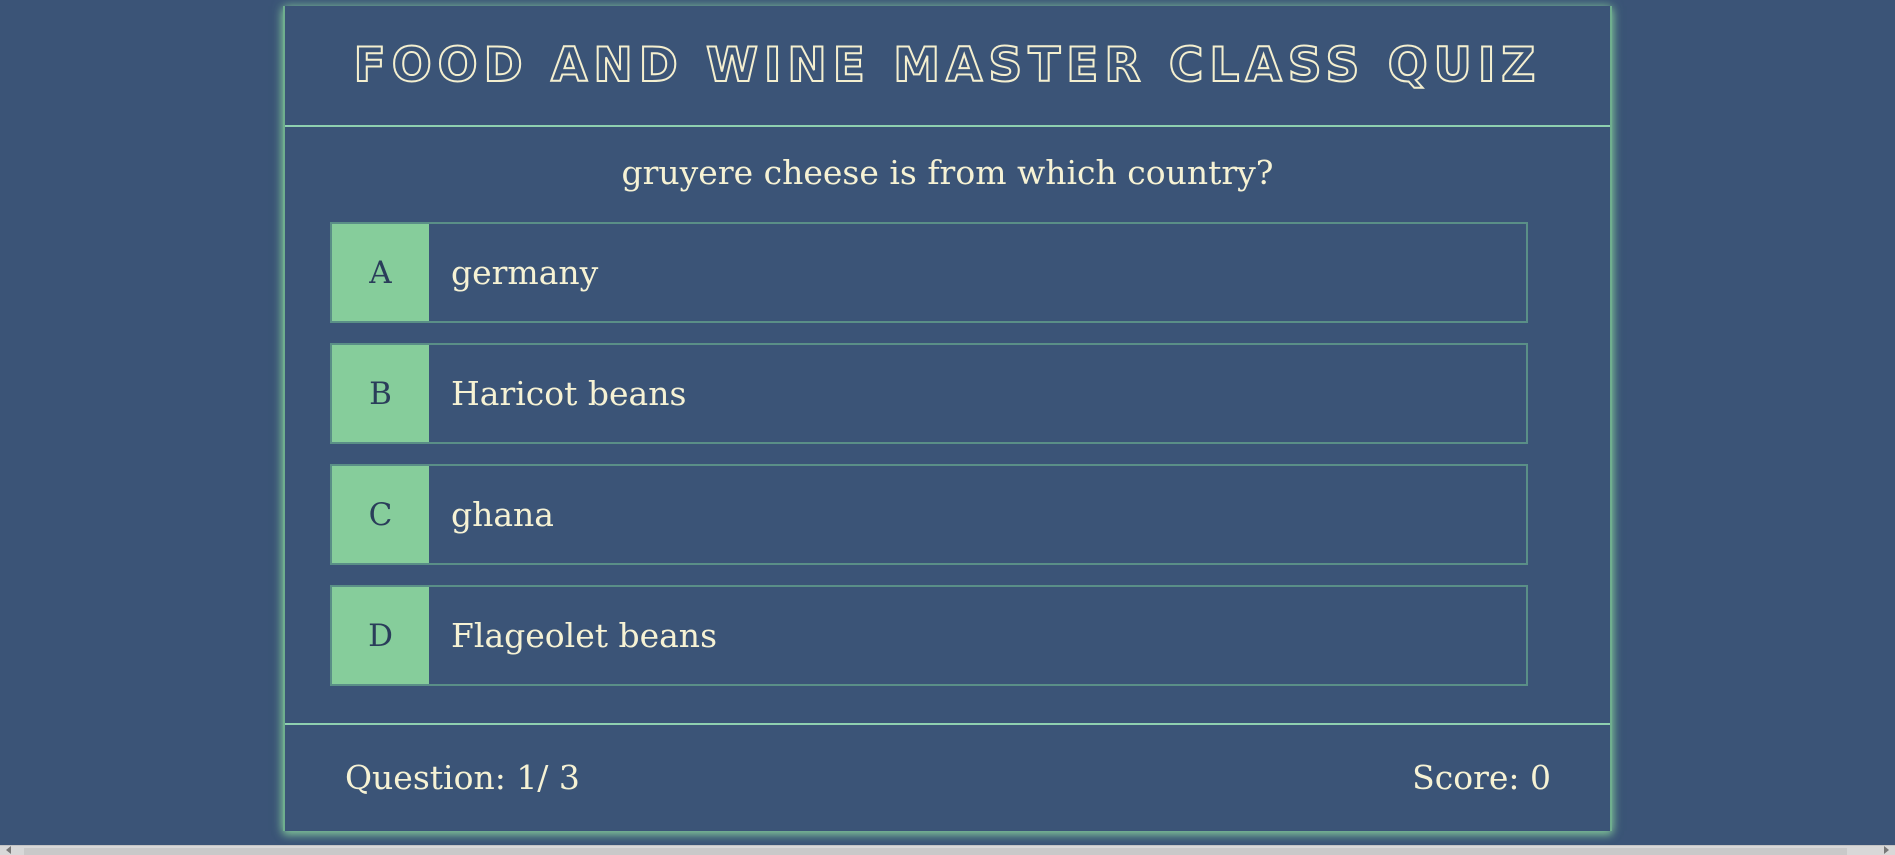  What do you see at coordinates (929, 514) in the screenshot?
I see `answer-option-c: C ghana` at bounding box center [929, 514].